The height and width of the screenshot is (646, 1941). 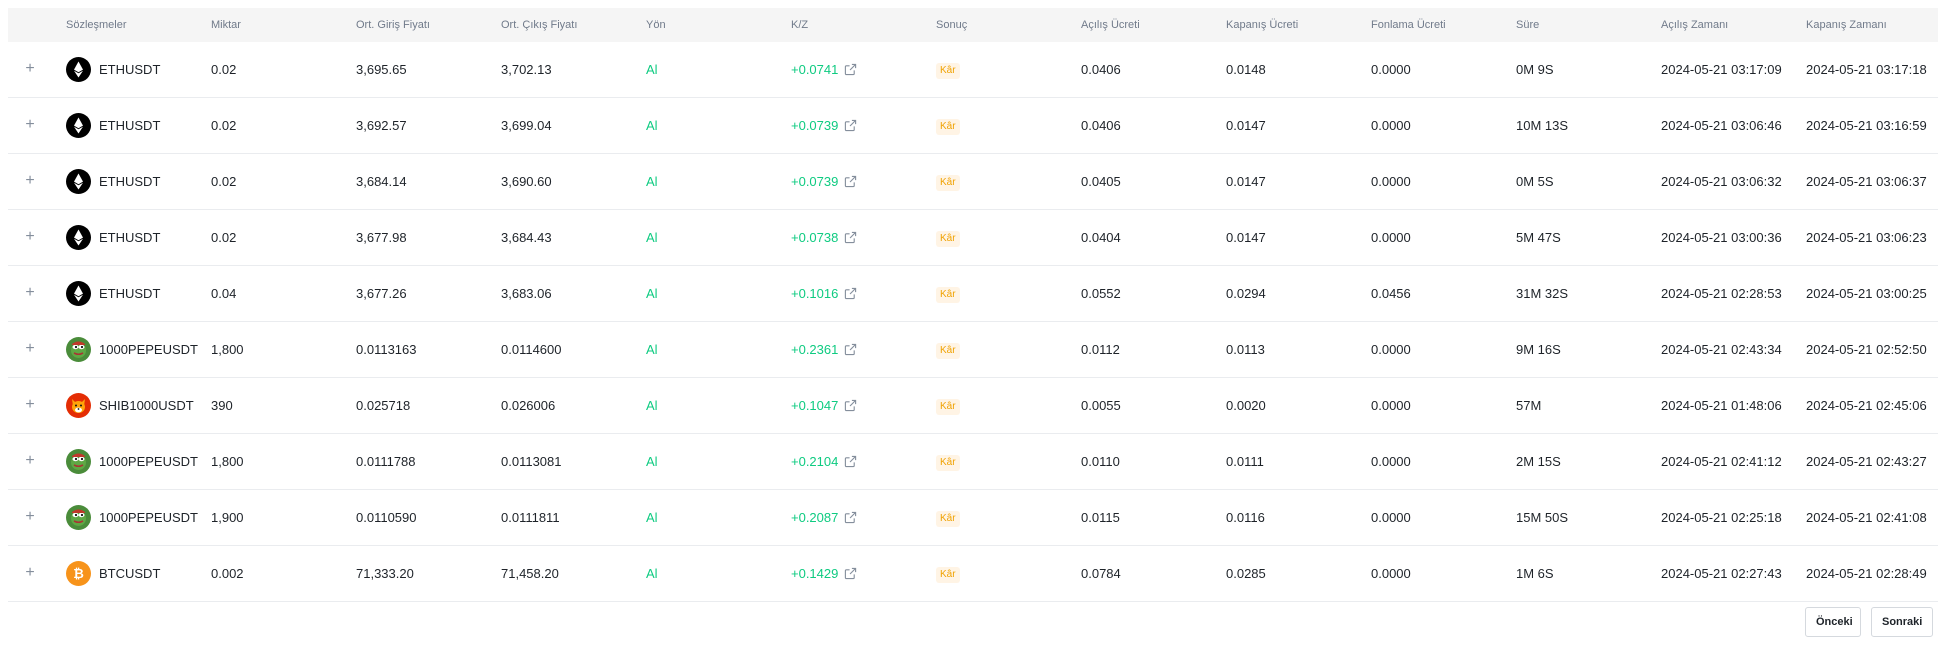 What do you see at coordinates (1721, 181) in the screenshot?
I see `cell-open-time: 2024-05-21 03:06:32` at bounding box center [1721, 181].